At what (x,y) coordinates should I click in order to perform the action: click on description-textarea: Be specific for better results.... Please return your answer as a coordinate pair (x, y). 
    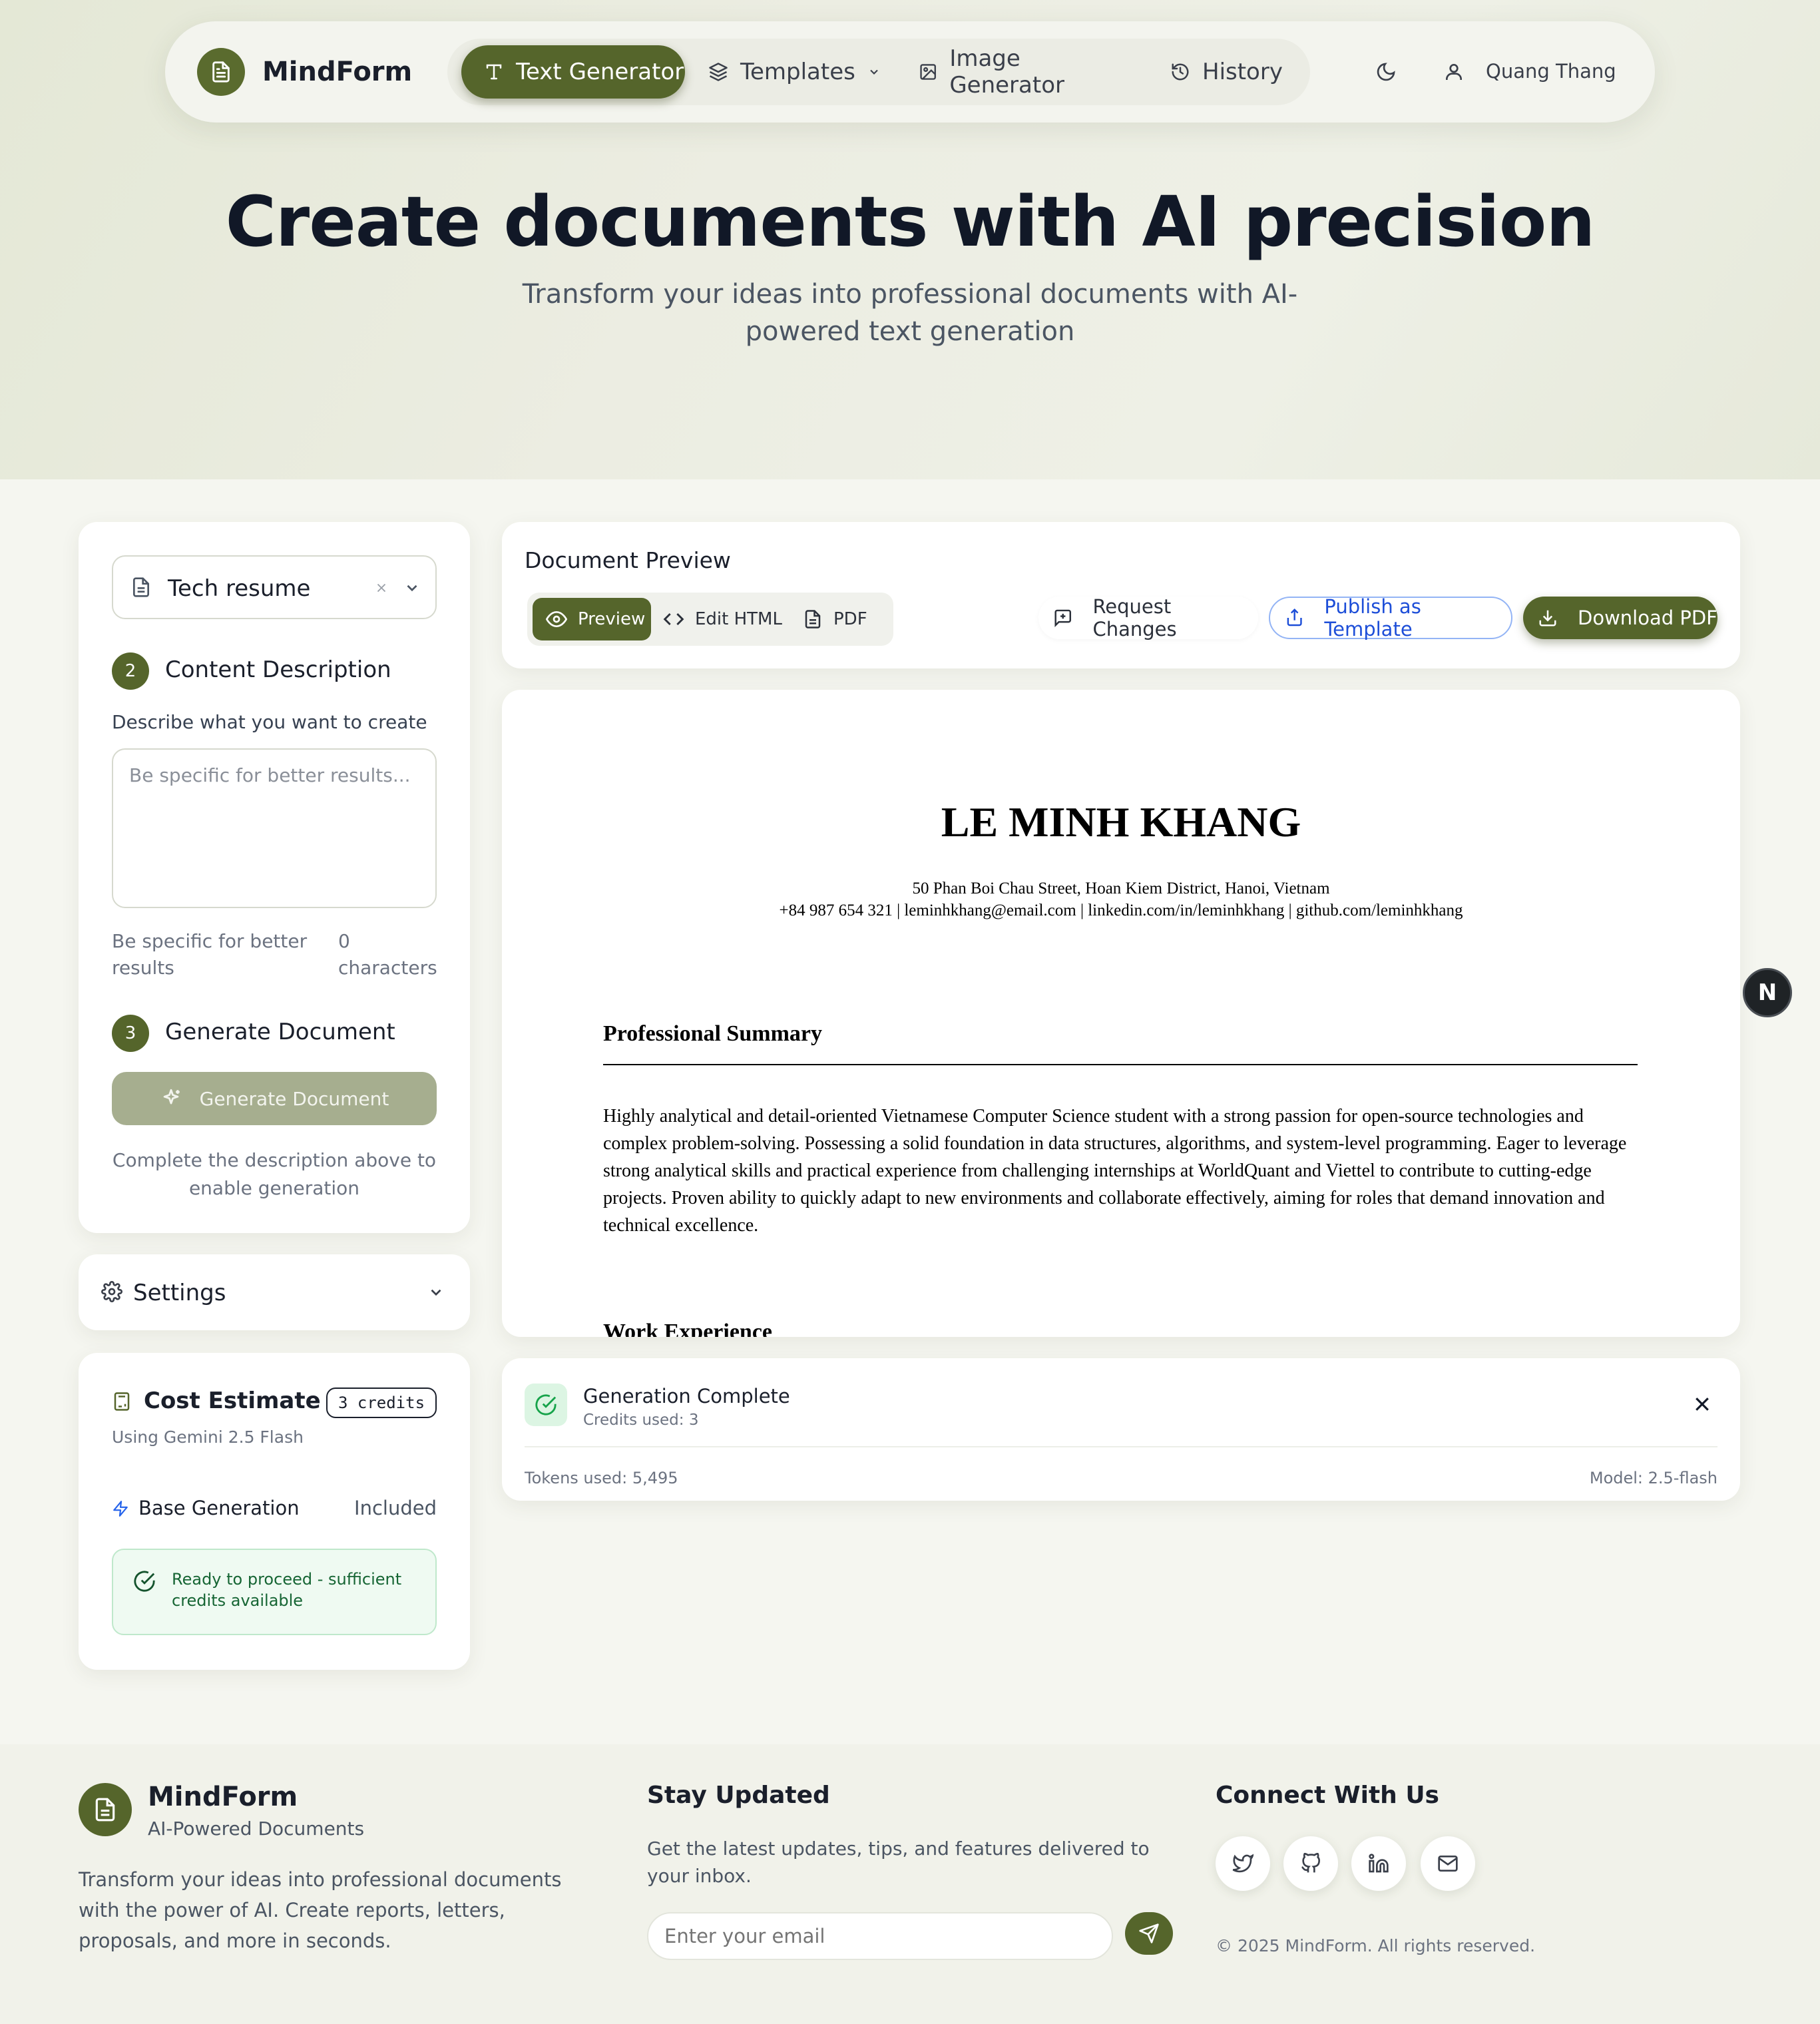
    Looking at the image, I should click on (274, 828).